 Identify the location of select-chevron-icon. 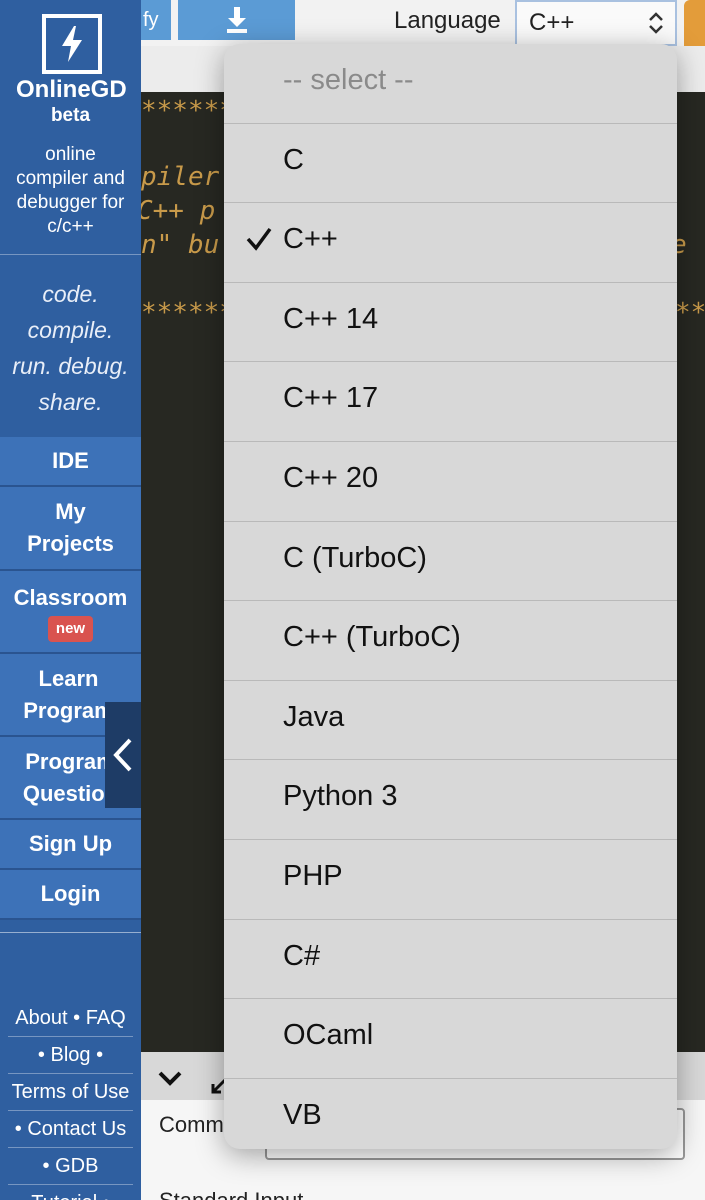
(656, 23).